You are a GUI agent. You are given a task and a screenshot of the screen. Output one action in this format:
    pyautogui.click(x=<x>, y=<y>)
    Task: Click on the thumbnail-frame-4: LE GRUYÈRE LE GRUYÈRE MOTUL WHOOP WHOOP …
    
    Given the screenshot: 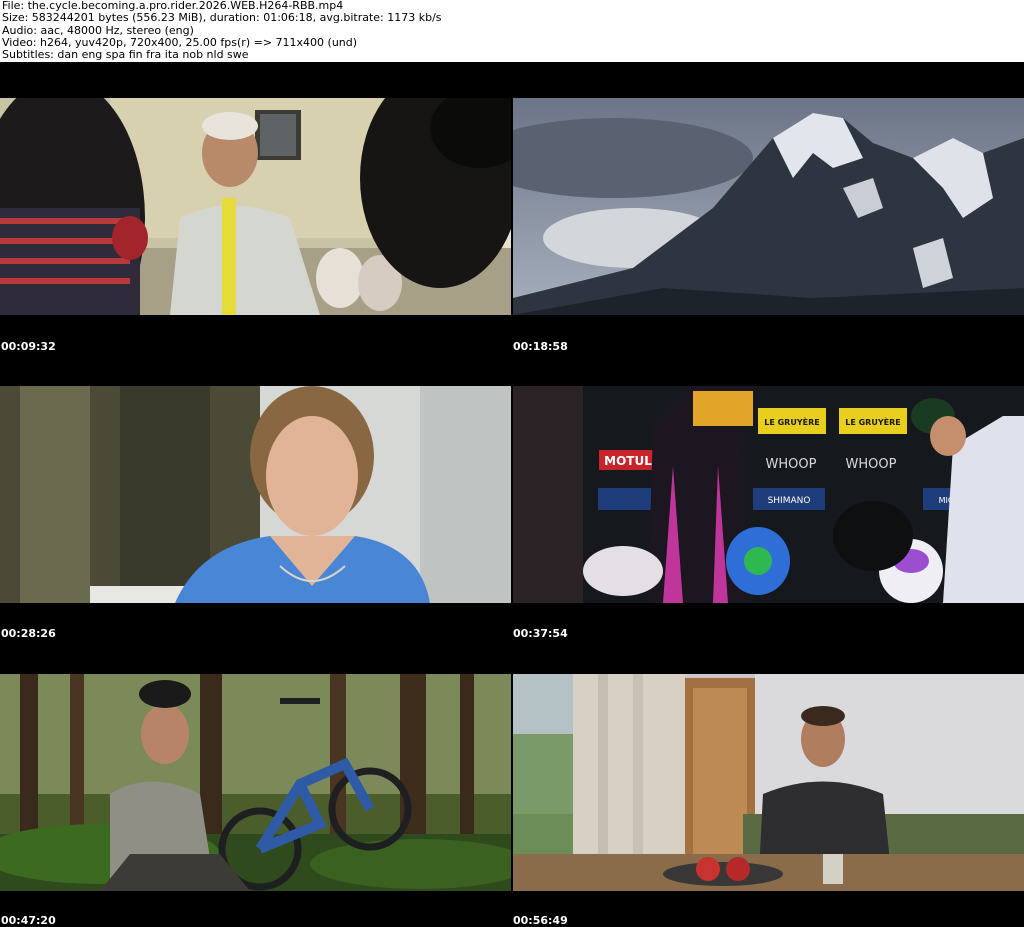 What is the action you would take?
    pyautogui.click(x=768, y=494)
    